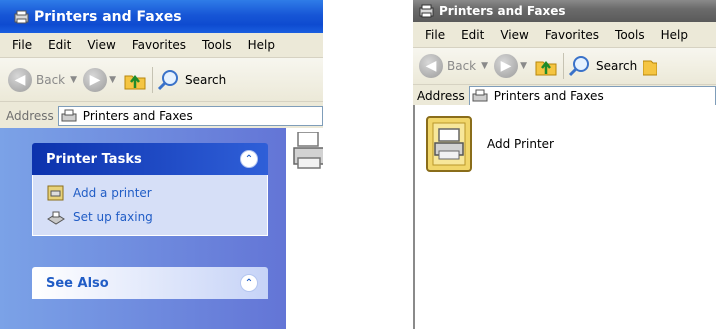 The width and height of the screenshot is (716, 329). What do you see at coordinates (55, 193) in the screenshot?
I see `add-printer-icon` at bounding box center [55, 193].